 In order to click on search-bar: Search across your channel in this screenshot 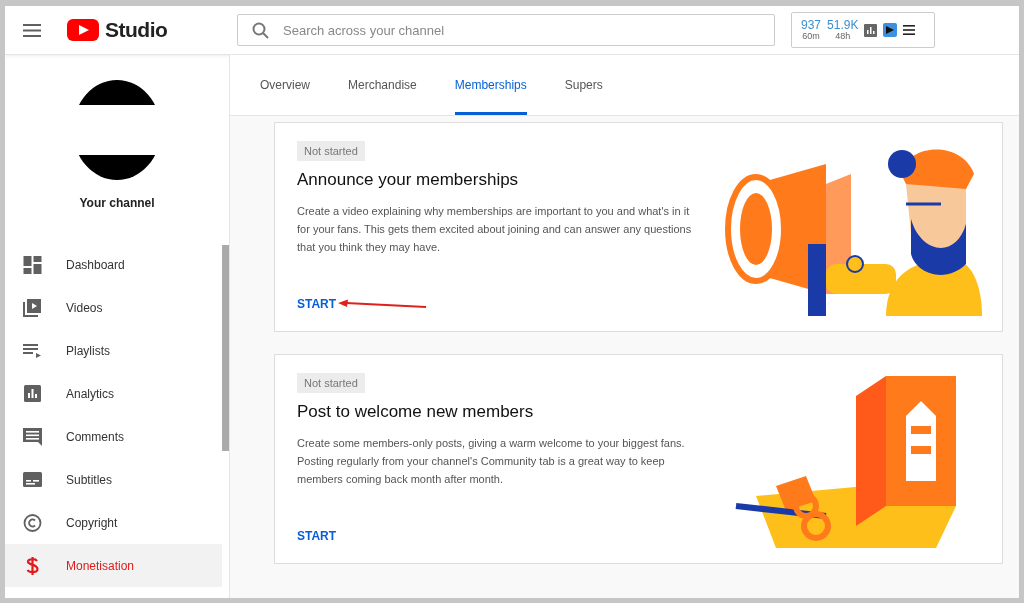, I will do `click(506, 30)`.